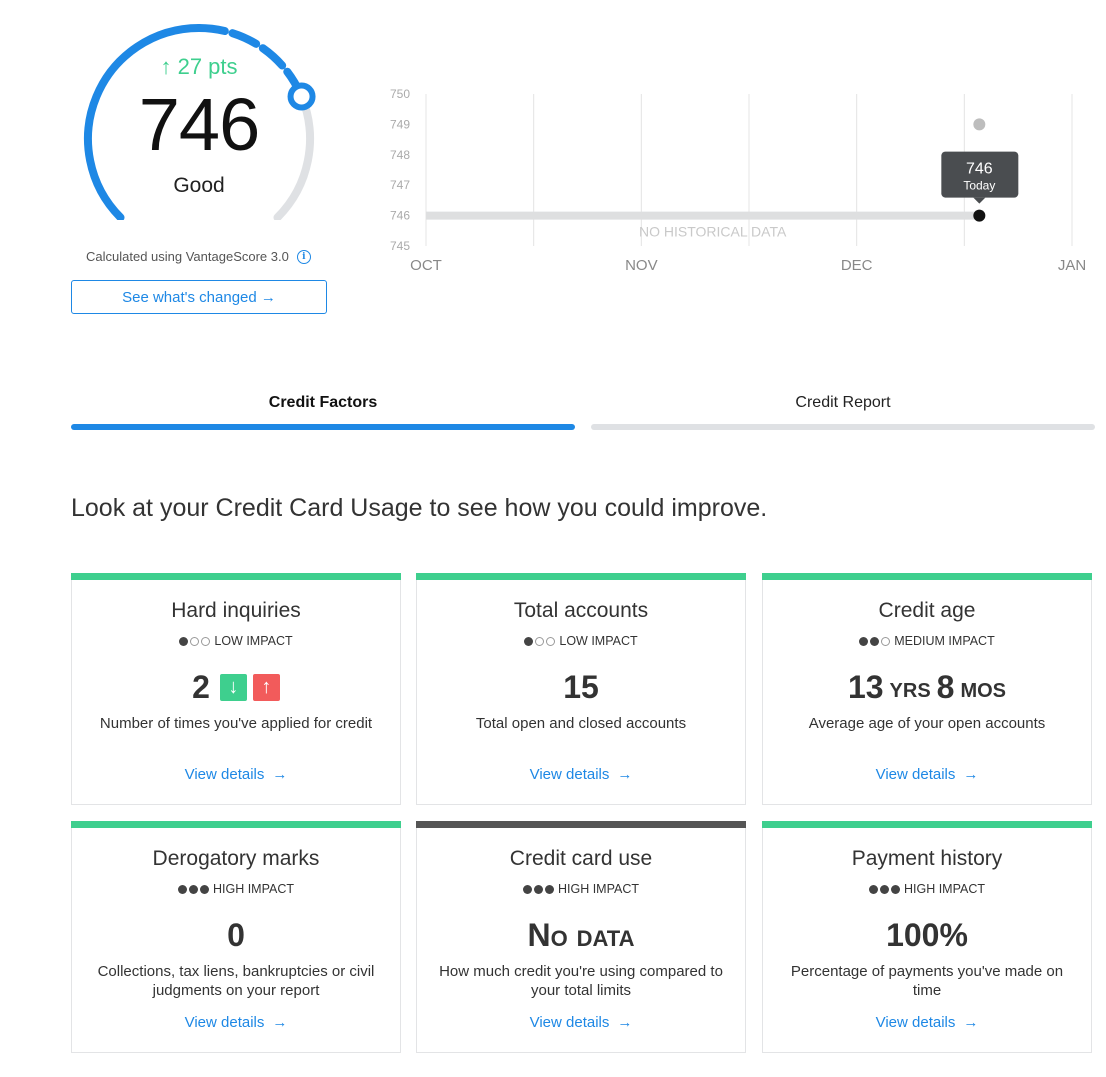 The image size is (1106, 1077). What do you see at coordinates (979, 215) in the screenshot?
I see `current-score-point` at bounding box center [979, 215].